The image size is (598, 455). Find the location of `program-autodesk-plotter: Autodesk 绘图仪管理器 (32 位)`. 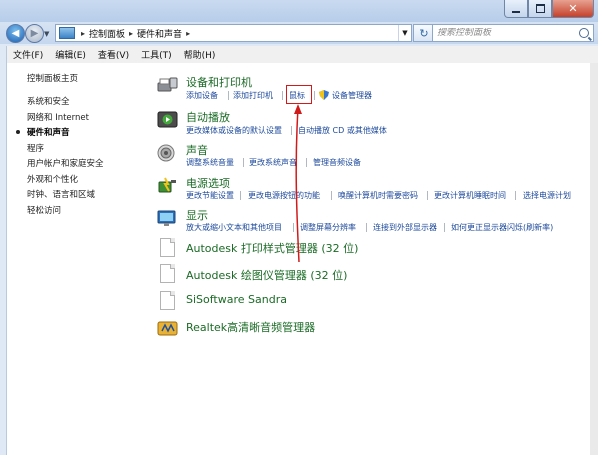

program-autodesk-plotter: Autodesk 绘图仪管理器 (32 位) is located at coordinates (266, 275).